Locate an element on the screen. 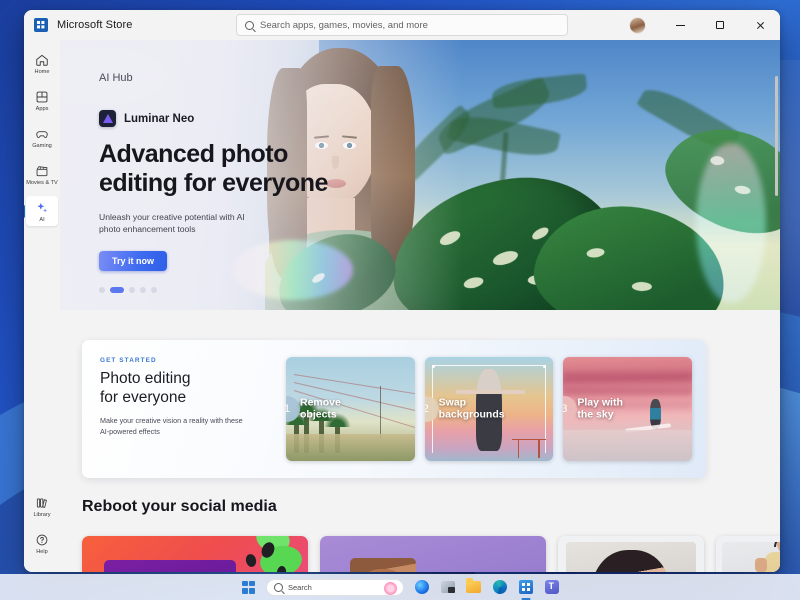  search-highlight-icon is located at coordinates (390, 588).